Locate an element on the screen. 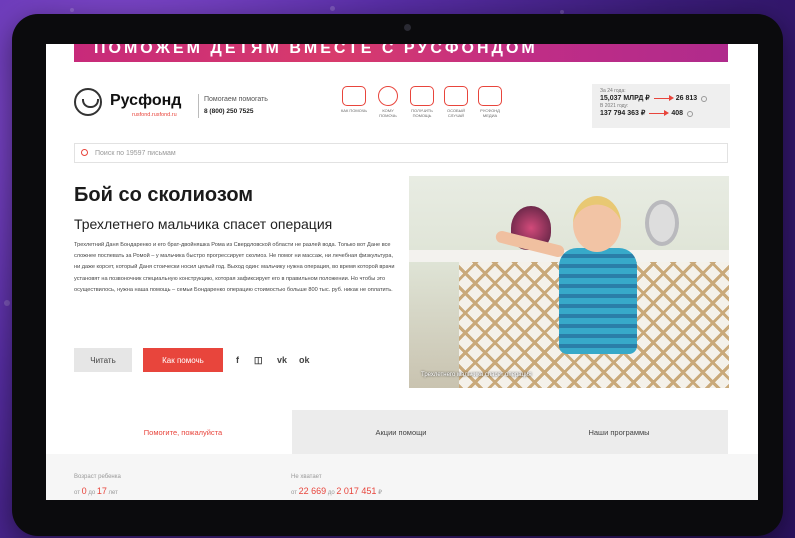  nav-how-to-help: КАК ПОМОЧЬ is located at coordinates (354, 102).